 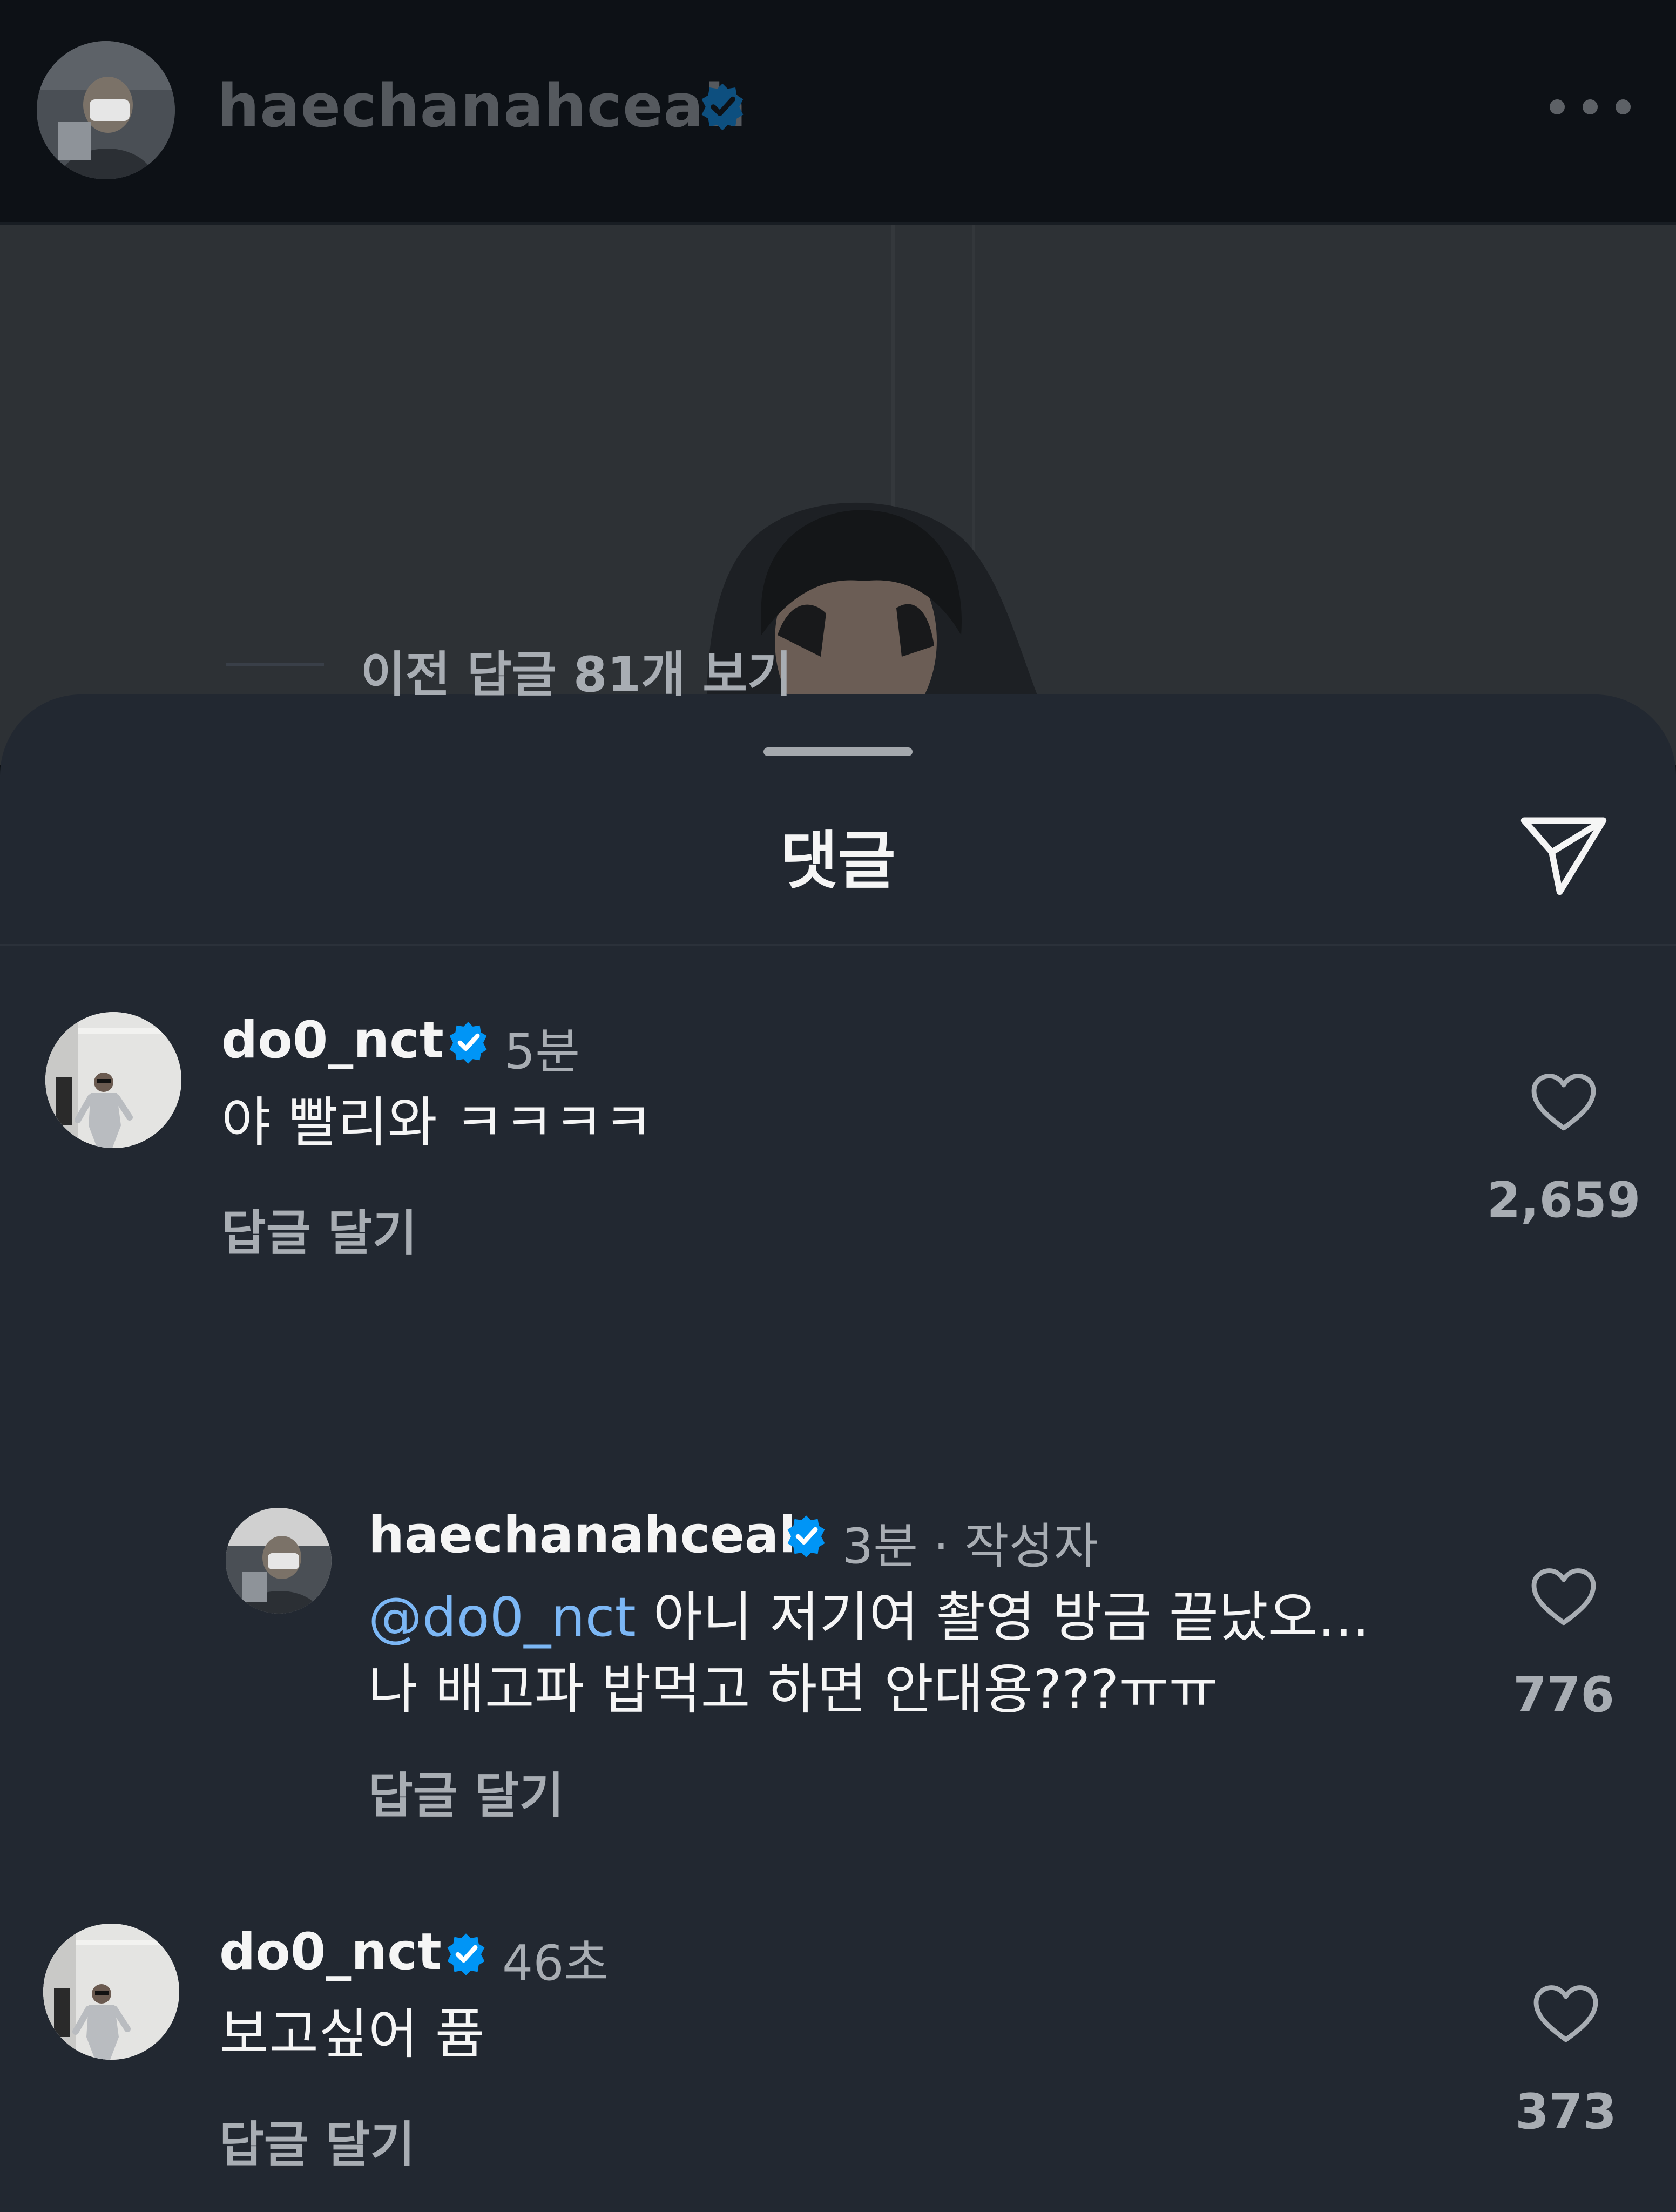 I want to click on replies-thread-line, so click(x=275, y=664).